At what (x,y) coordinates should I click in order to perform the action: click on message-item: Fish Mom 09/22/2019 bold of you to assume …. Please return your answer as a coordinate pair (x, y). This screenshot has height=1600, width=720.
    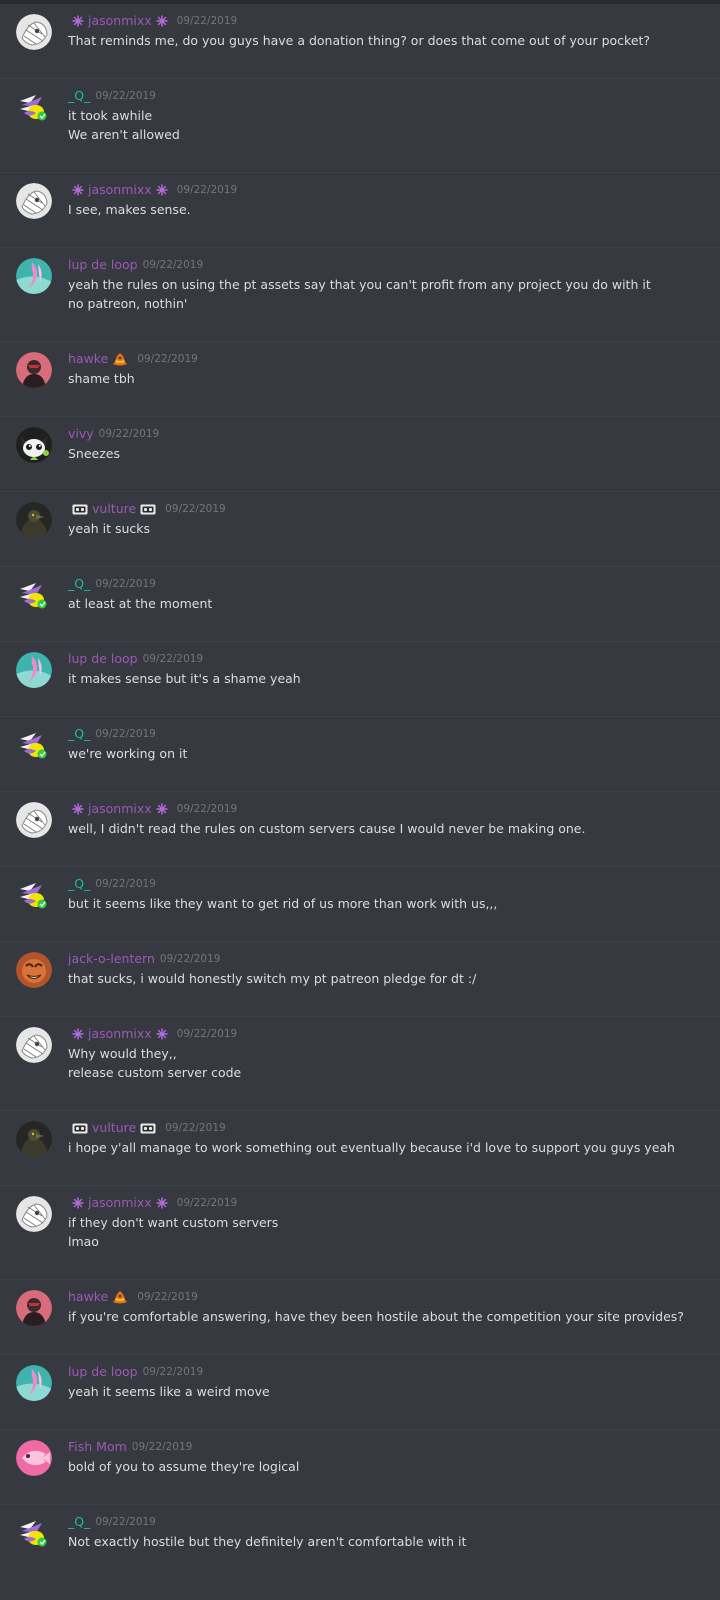
    Looking at the image, I should click on (360, 1467).